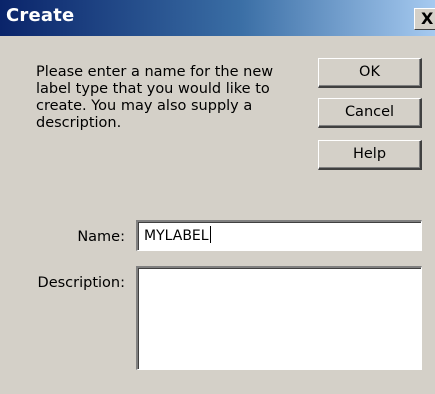 The width and height of the screenshot is (435, 394). What do you see at coordinates (101, 237) in the screenshot?
I see `name-label: Name:` at bounding box center [101, 237].